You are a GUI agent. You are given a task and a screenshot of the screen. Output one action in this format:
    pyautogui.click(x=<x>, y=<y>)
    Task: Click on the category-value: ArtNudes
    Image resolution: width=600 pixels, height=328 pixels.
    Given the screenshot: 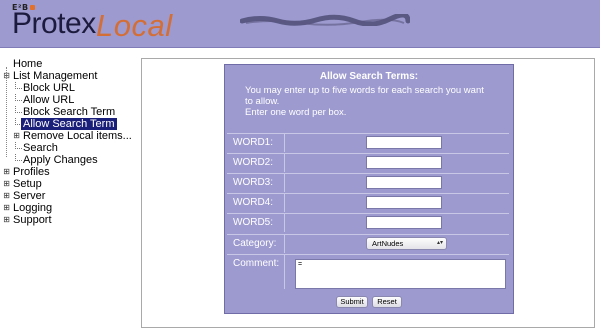 What is the action you would take?
    pyautogui.click(x=388, y=243)
    